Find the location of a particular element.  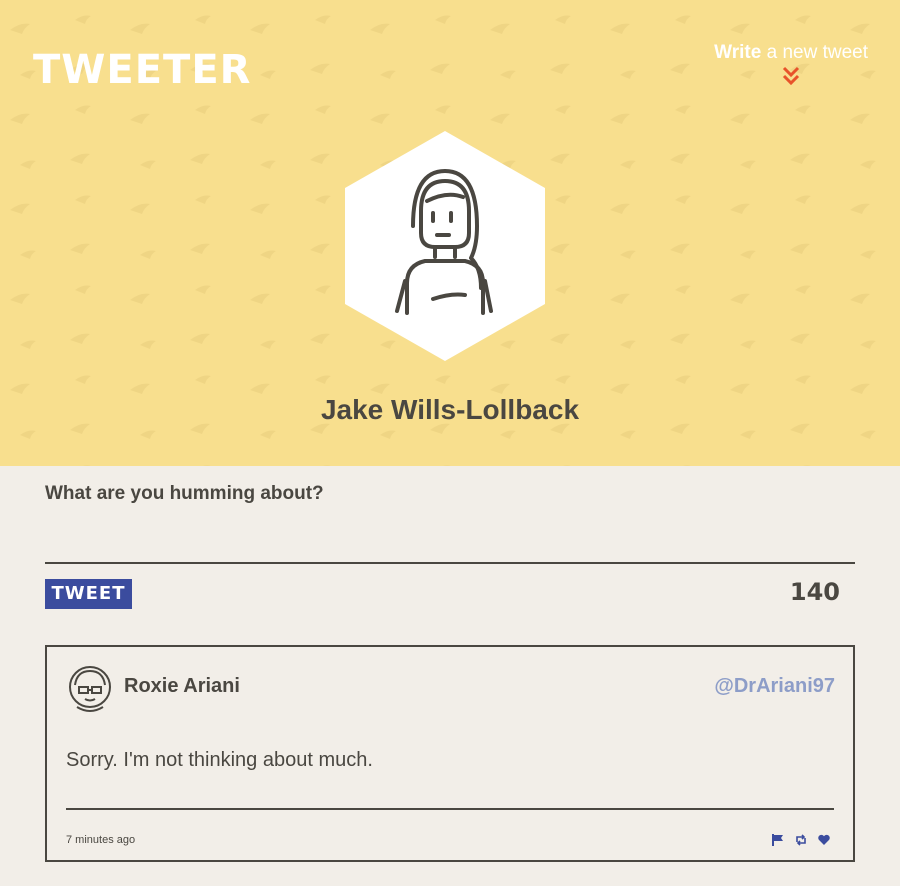

tweet-timestamp: 7 minutes ago is located at coordinates (101, 840).